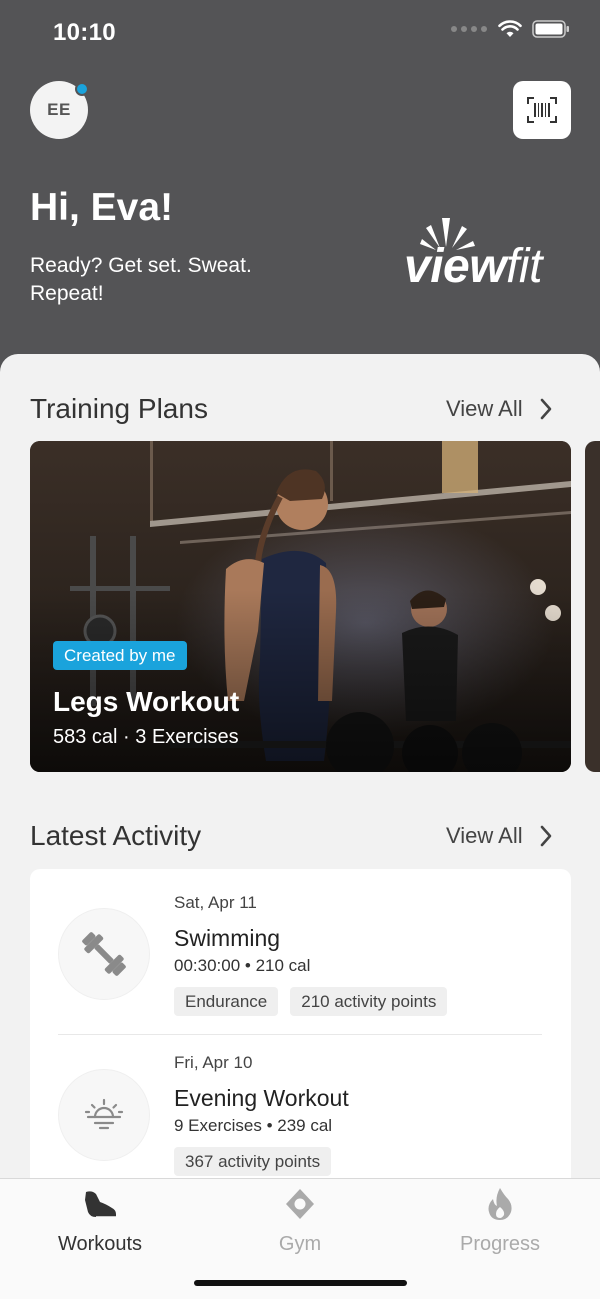 The width and height of the screenshot is (600, 1299). I want to click on logo-text: viewfit, so click(473, 266).